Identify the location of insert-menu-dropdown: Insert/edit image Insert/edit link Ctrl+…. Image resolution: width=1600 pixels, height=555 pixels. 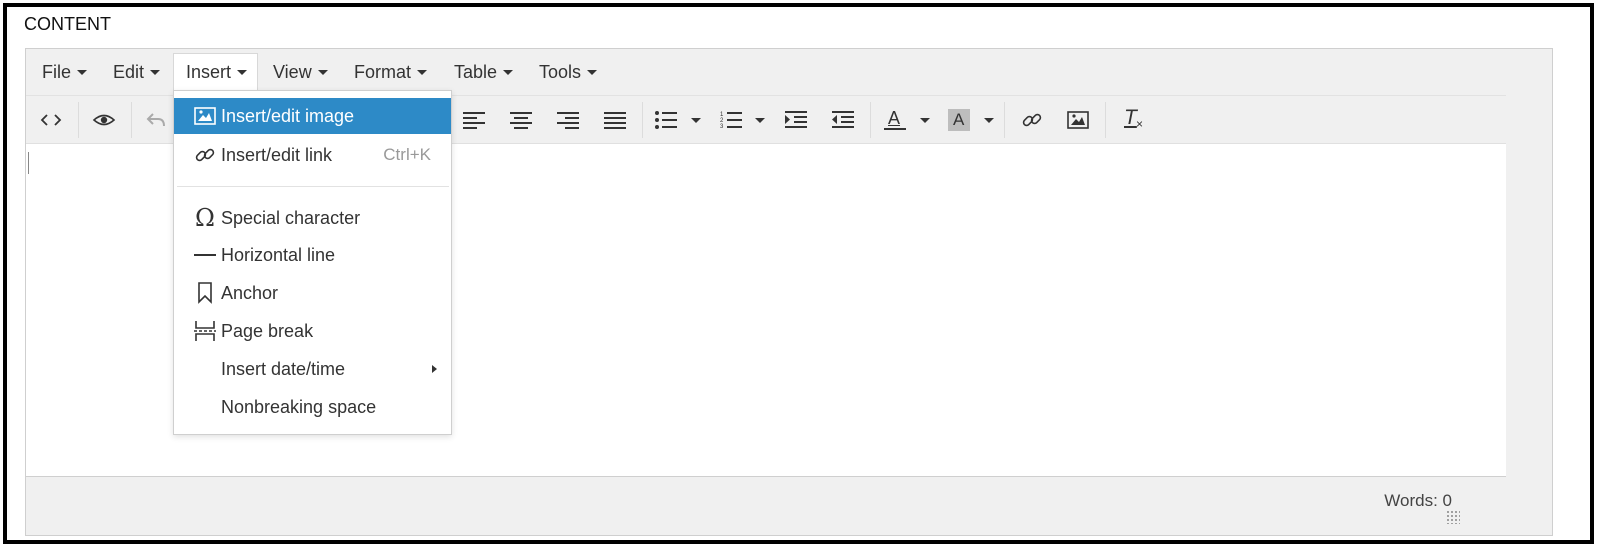
(312, 262).